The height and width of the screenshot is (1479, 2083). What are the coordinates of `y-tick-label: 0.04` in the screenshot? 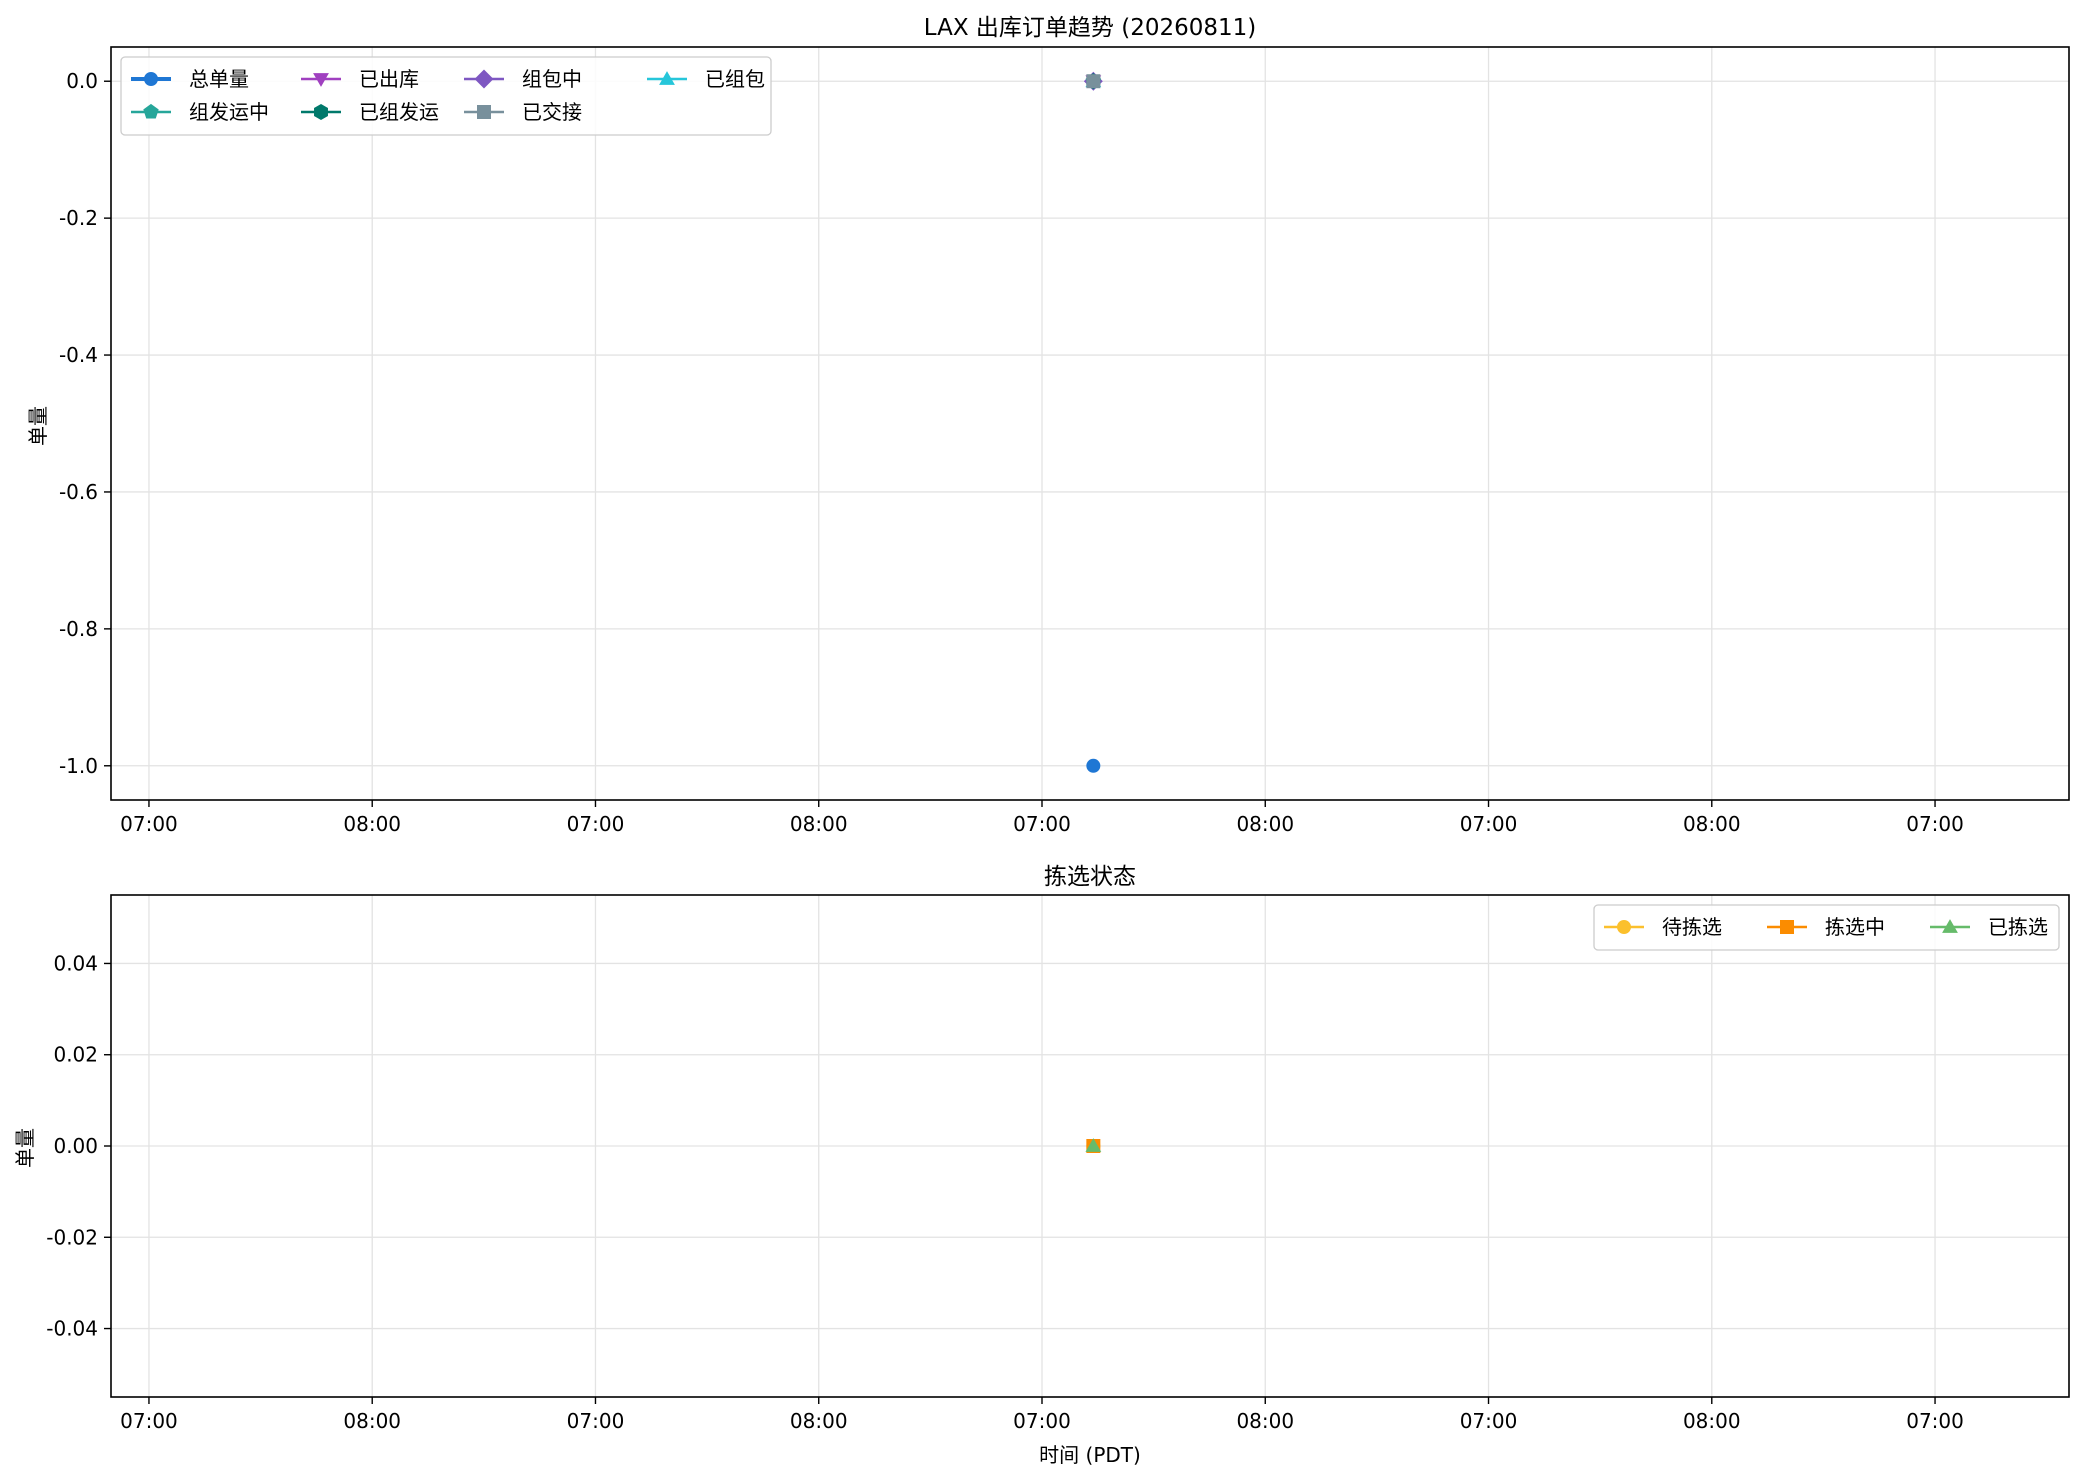 It's located at (75, 963).